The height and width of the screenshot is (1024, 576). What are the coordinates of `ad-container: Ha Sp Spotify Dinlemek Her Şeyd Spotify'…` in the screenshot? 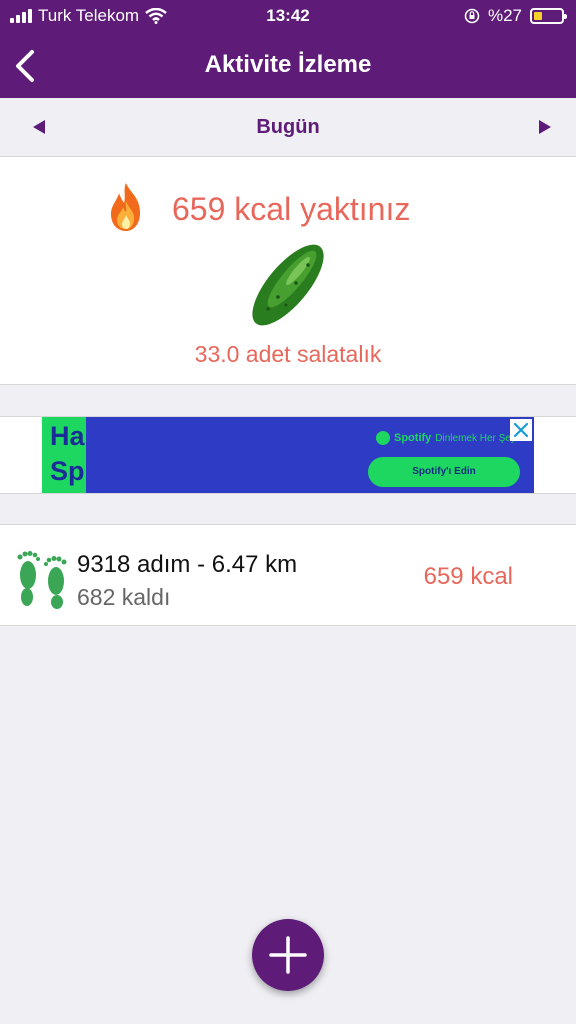 It's located at (288, 455).